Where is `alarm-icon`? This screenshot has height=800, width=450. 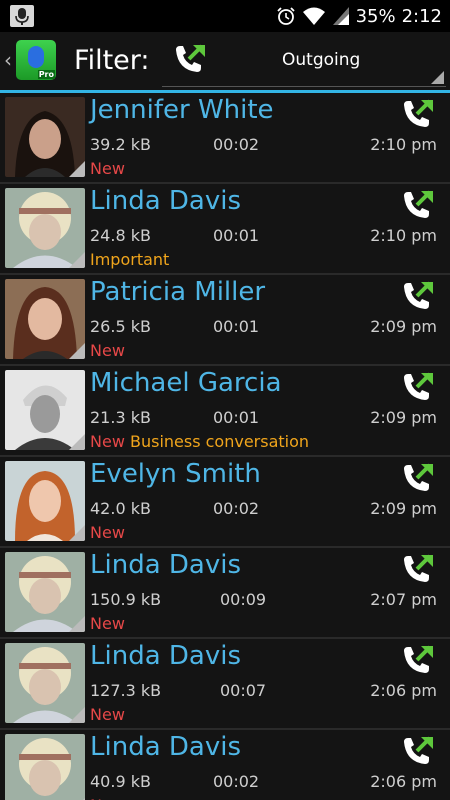
alarm-icon is located at coordinates (285, 16).